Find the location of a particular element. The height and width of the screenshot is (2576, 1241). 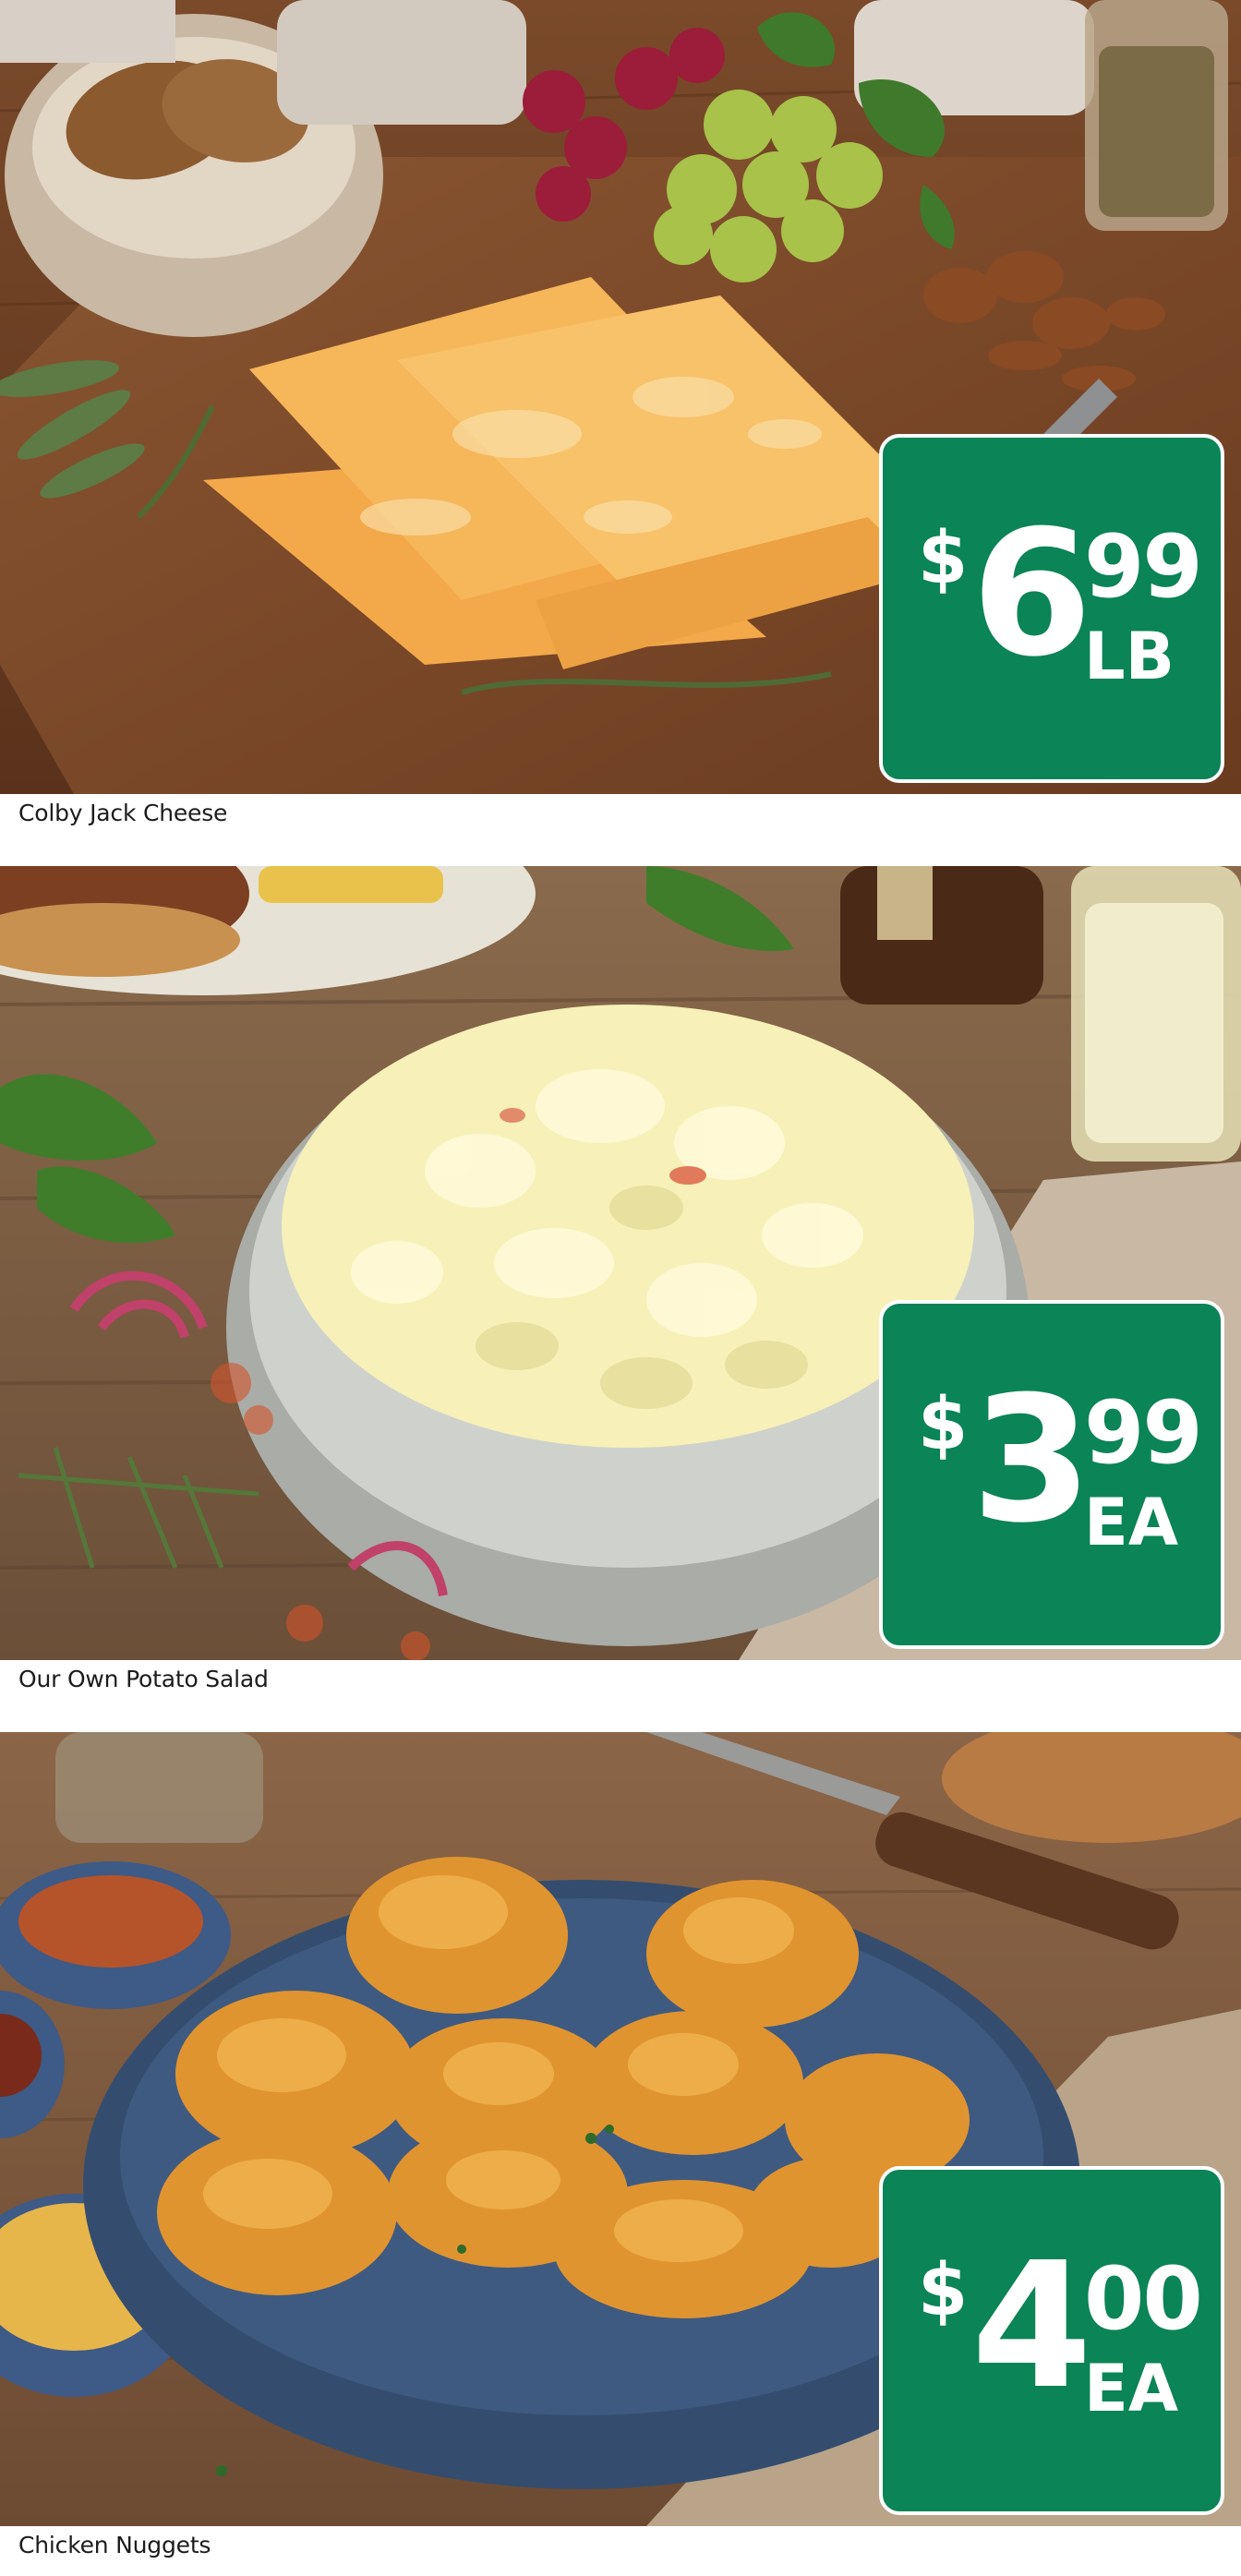

price-cents: 00 is located at coordinates (1143, 2299).